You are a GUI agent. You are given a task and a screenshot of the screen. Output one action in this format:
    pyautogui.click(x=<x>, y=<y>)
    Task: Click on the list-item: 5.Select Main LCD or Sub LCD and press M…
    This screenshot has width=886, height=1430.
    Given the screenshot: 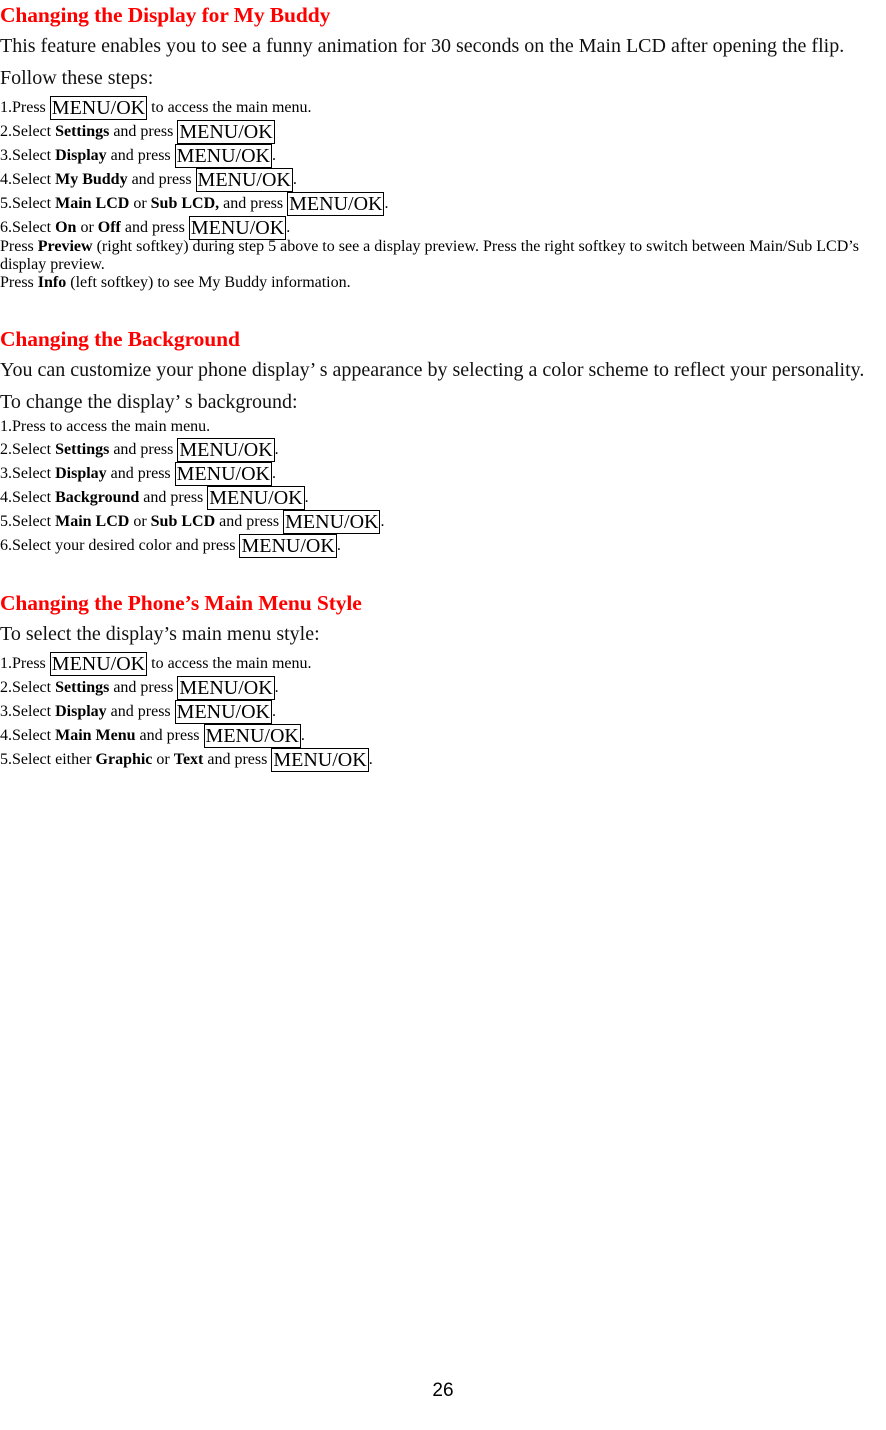 What is the action you would take?
    pyautogui.click(x=443, y=521)
    